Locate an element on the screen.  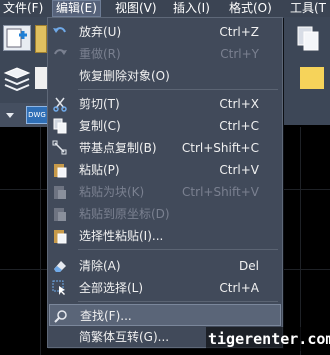
menu-edit: 编辑(E) is located at coordinates (76, 8).